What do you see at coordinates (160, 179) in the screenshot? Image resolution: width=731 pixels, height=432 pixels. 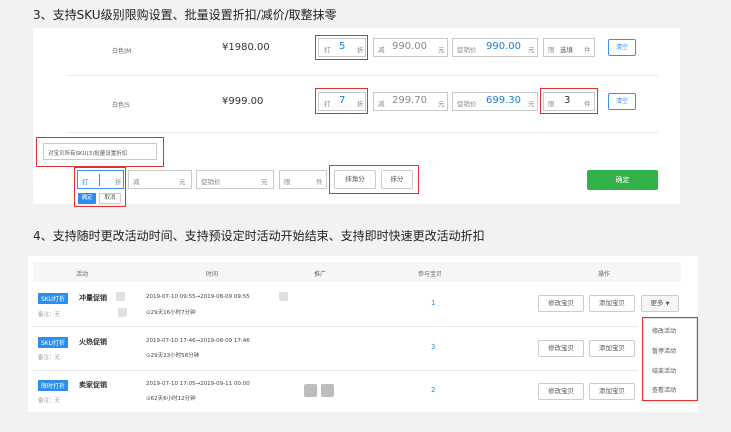 I see `batch-minus-input: 减 元` at bounding box center [160, 179].